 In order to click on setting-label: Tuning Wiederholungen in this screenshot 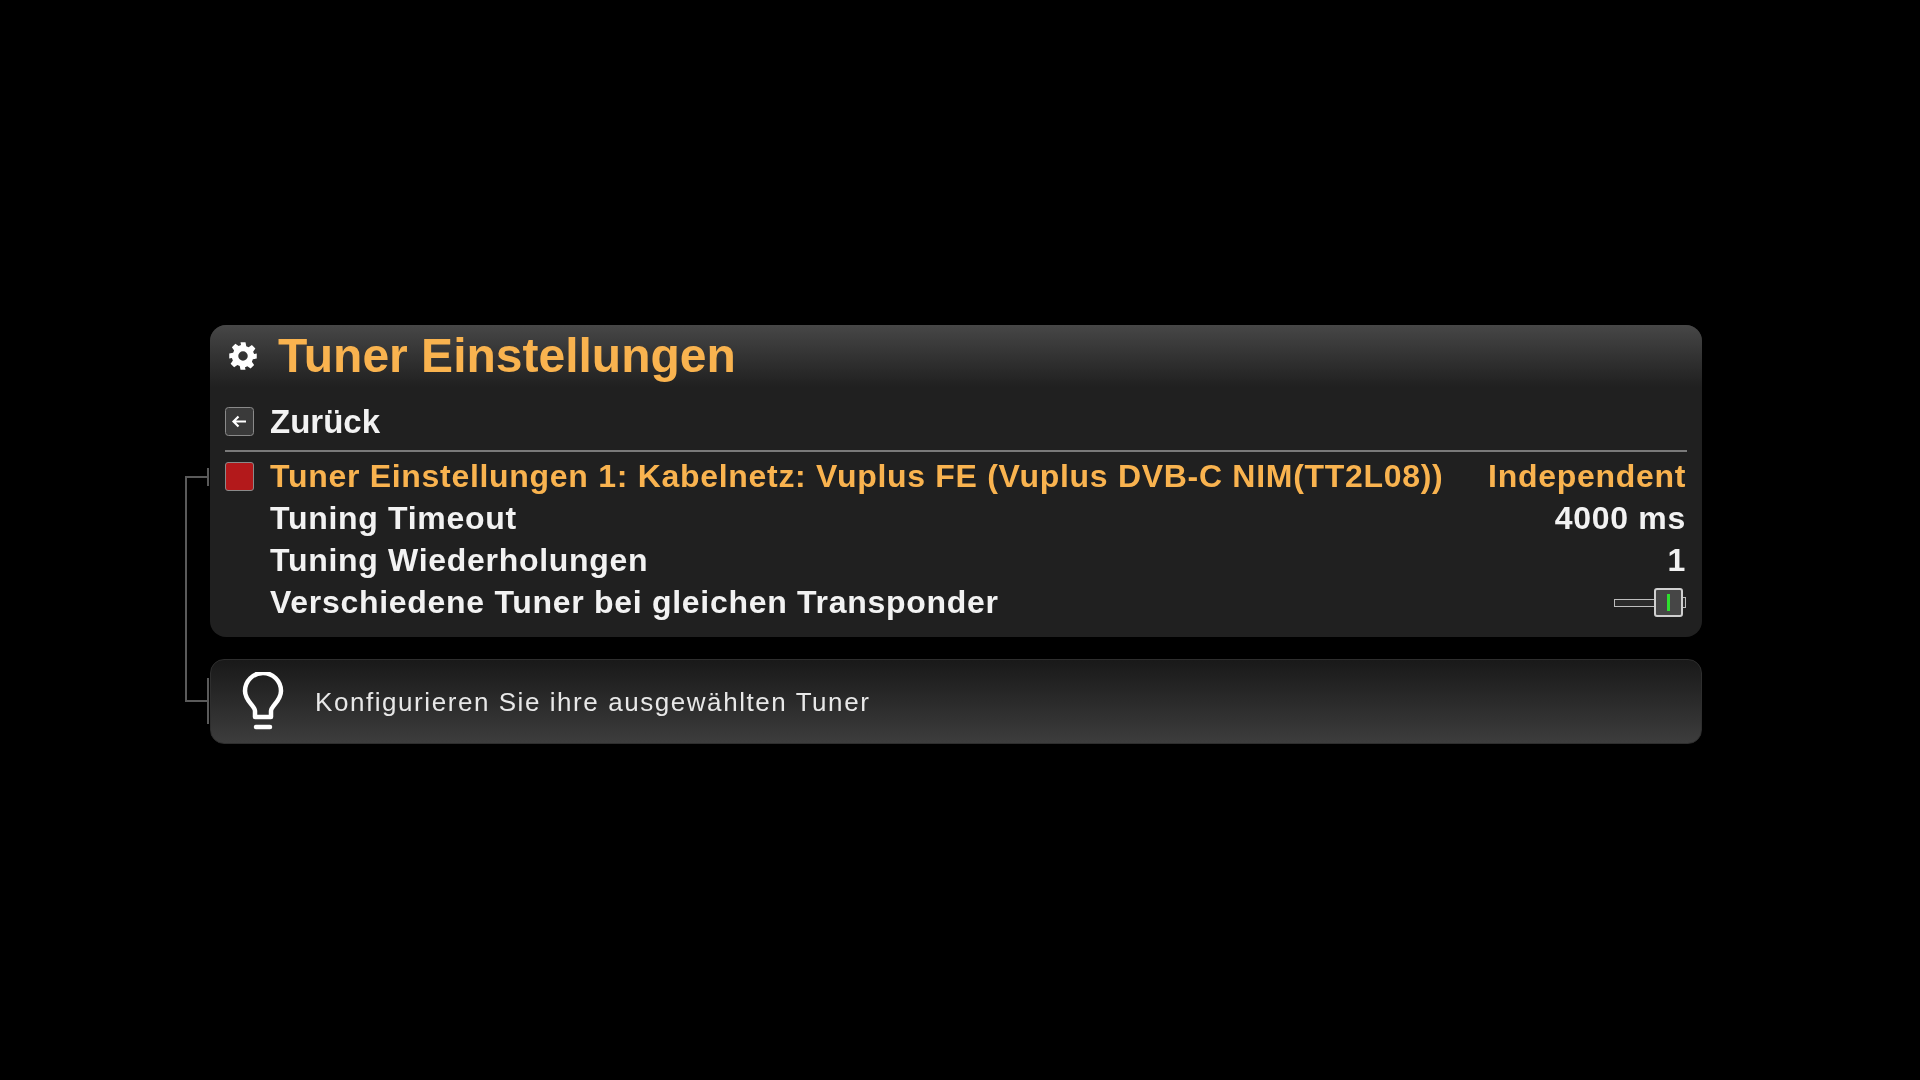, I will do `click(459, 560)`.